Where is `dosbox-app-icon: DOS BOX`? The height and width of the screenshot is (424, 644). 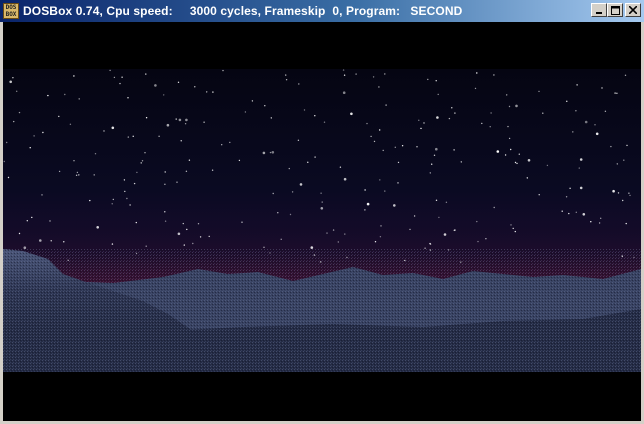 dosbox-app-icon: DOS BOX is located at coordinates (11, 11).